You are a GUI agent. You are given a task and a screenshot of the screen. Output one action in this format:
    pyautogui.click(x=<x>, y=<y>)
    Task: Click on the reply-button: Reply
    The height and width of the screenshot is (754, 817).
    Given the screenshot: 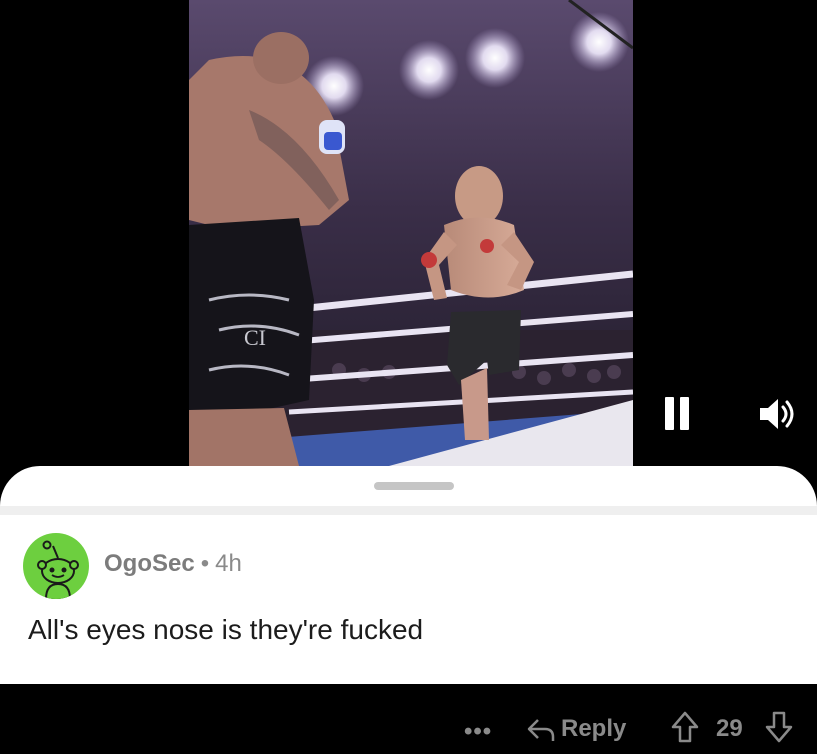 What is the action you would take?
    pyautogui.click(x=576, y=729)
    